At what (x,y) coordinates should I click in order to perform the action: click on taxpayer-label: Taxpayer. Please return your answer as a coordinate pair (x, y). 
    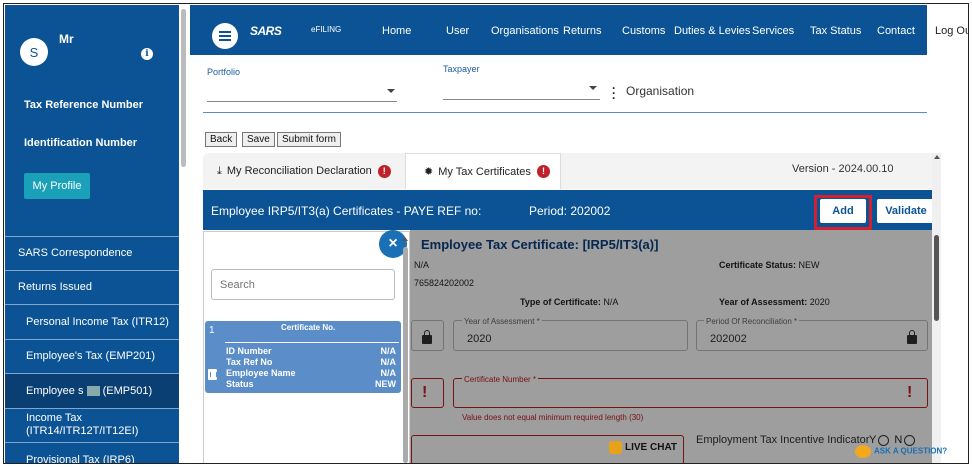
    Looking at the image, I should click on (461, 69).